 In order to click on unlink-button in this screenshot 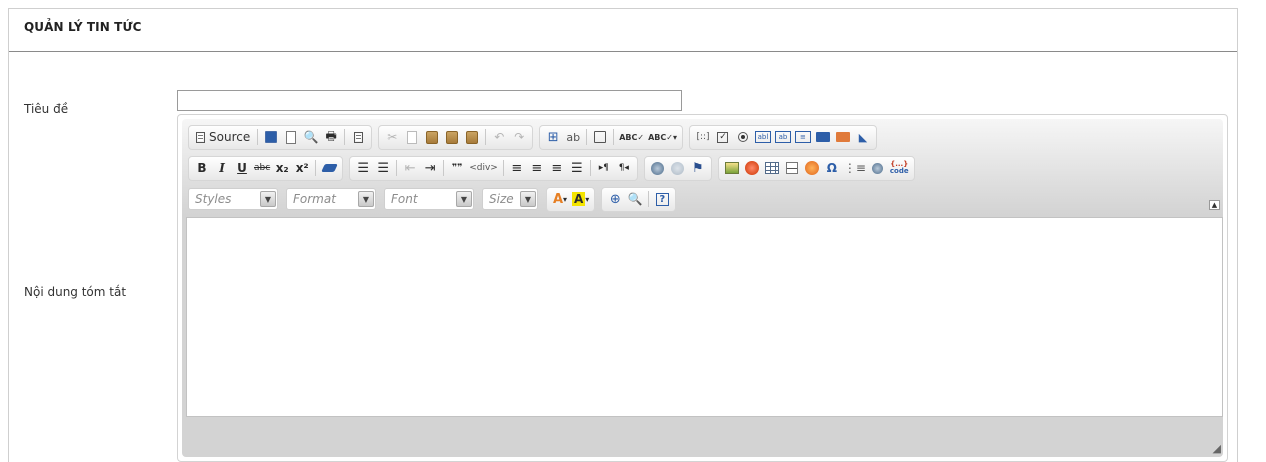, I will do `click(678, 168)`.